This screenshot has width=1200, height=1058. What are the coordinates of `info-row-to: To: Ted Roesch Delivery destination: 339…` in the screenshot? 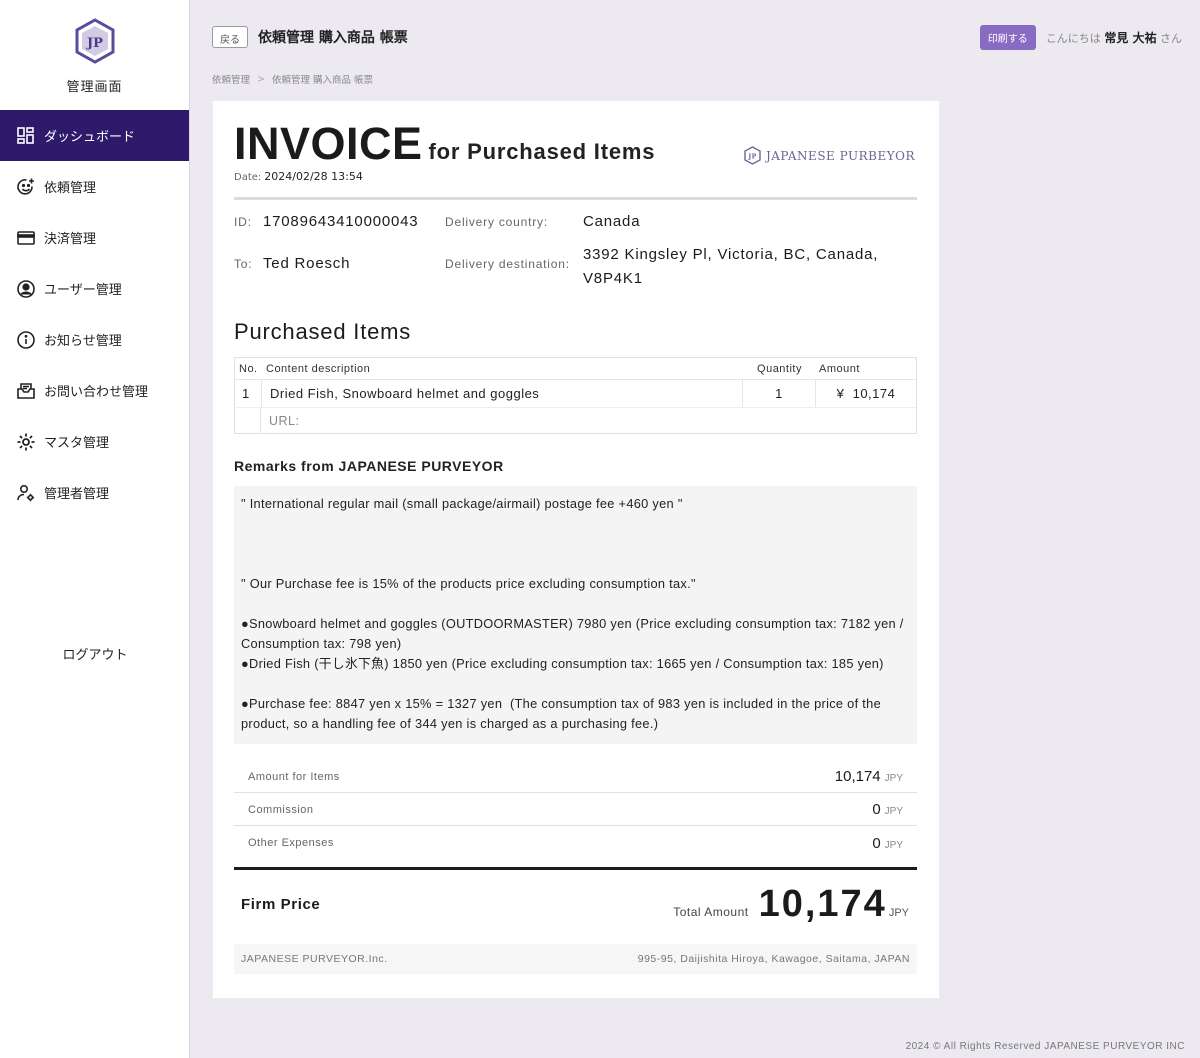 It's located at (575, 267).